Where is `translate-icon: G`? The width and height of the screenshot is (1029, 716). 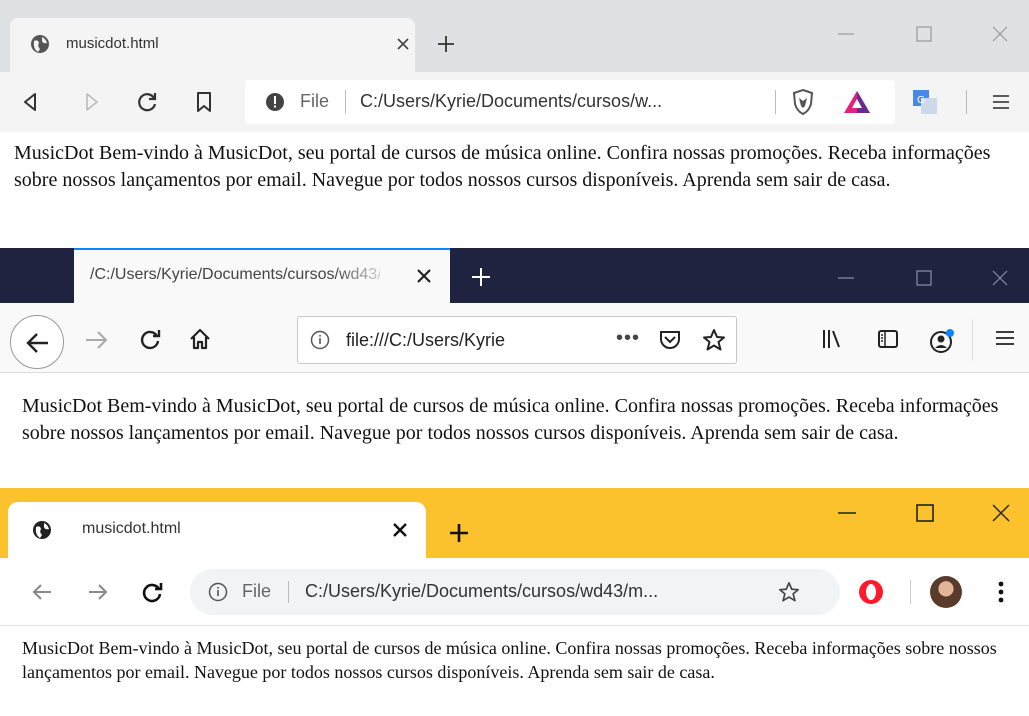
translate-icon: G is located at coordinates (925, 102).